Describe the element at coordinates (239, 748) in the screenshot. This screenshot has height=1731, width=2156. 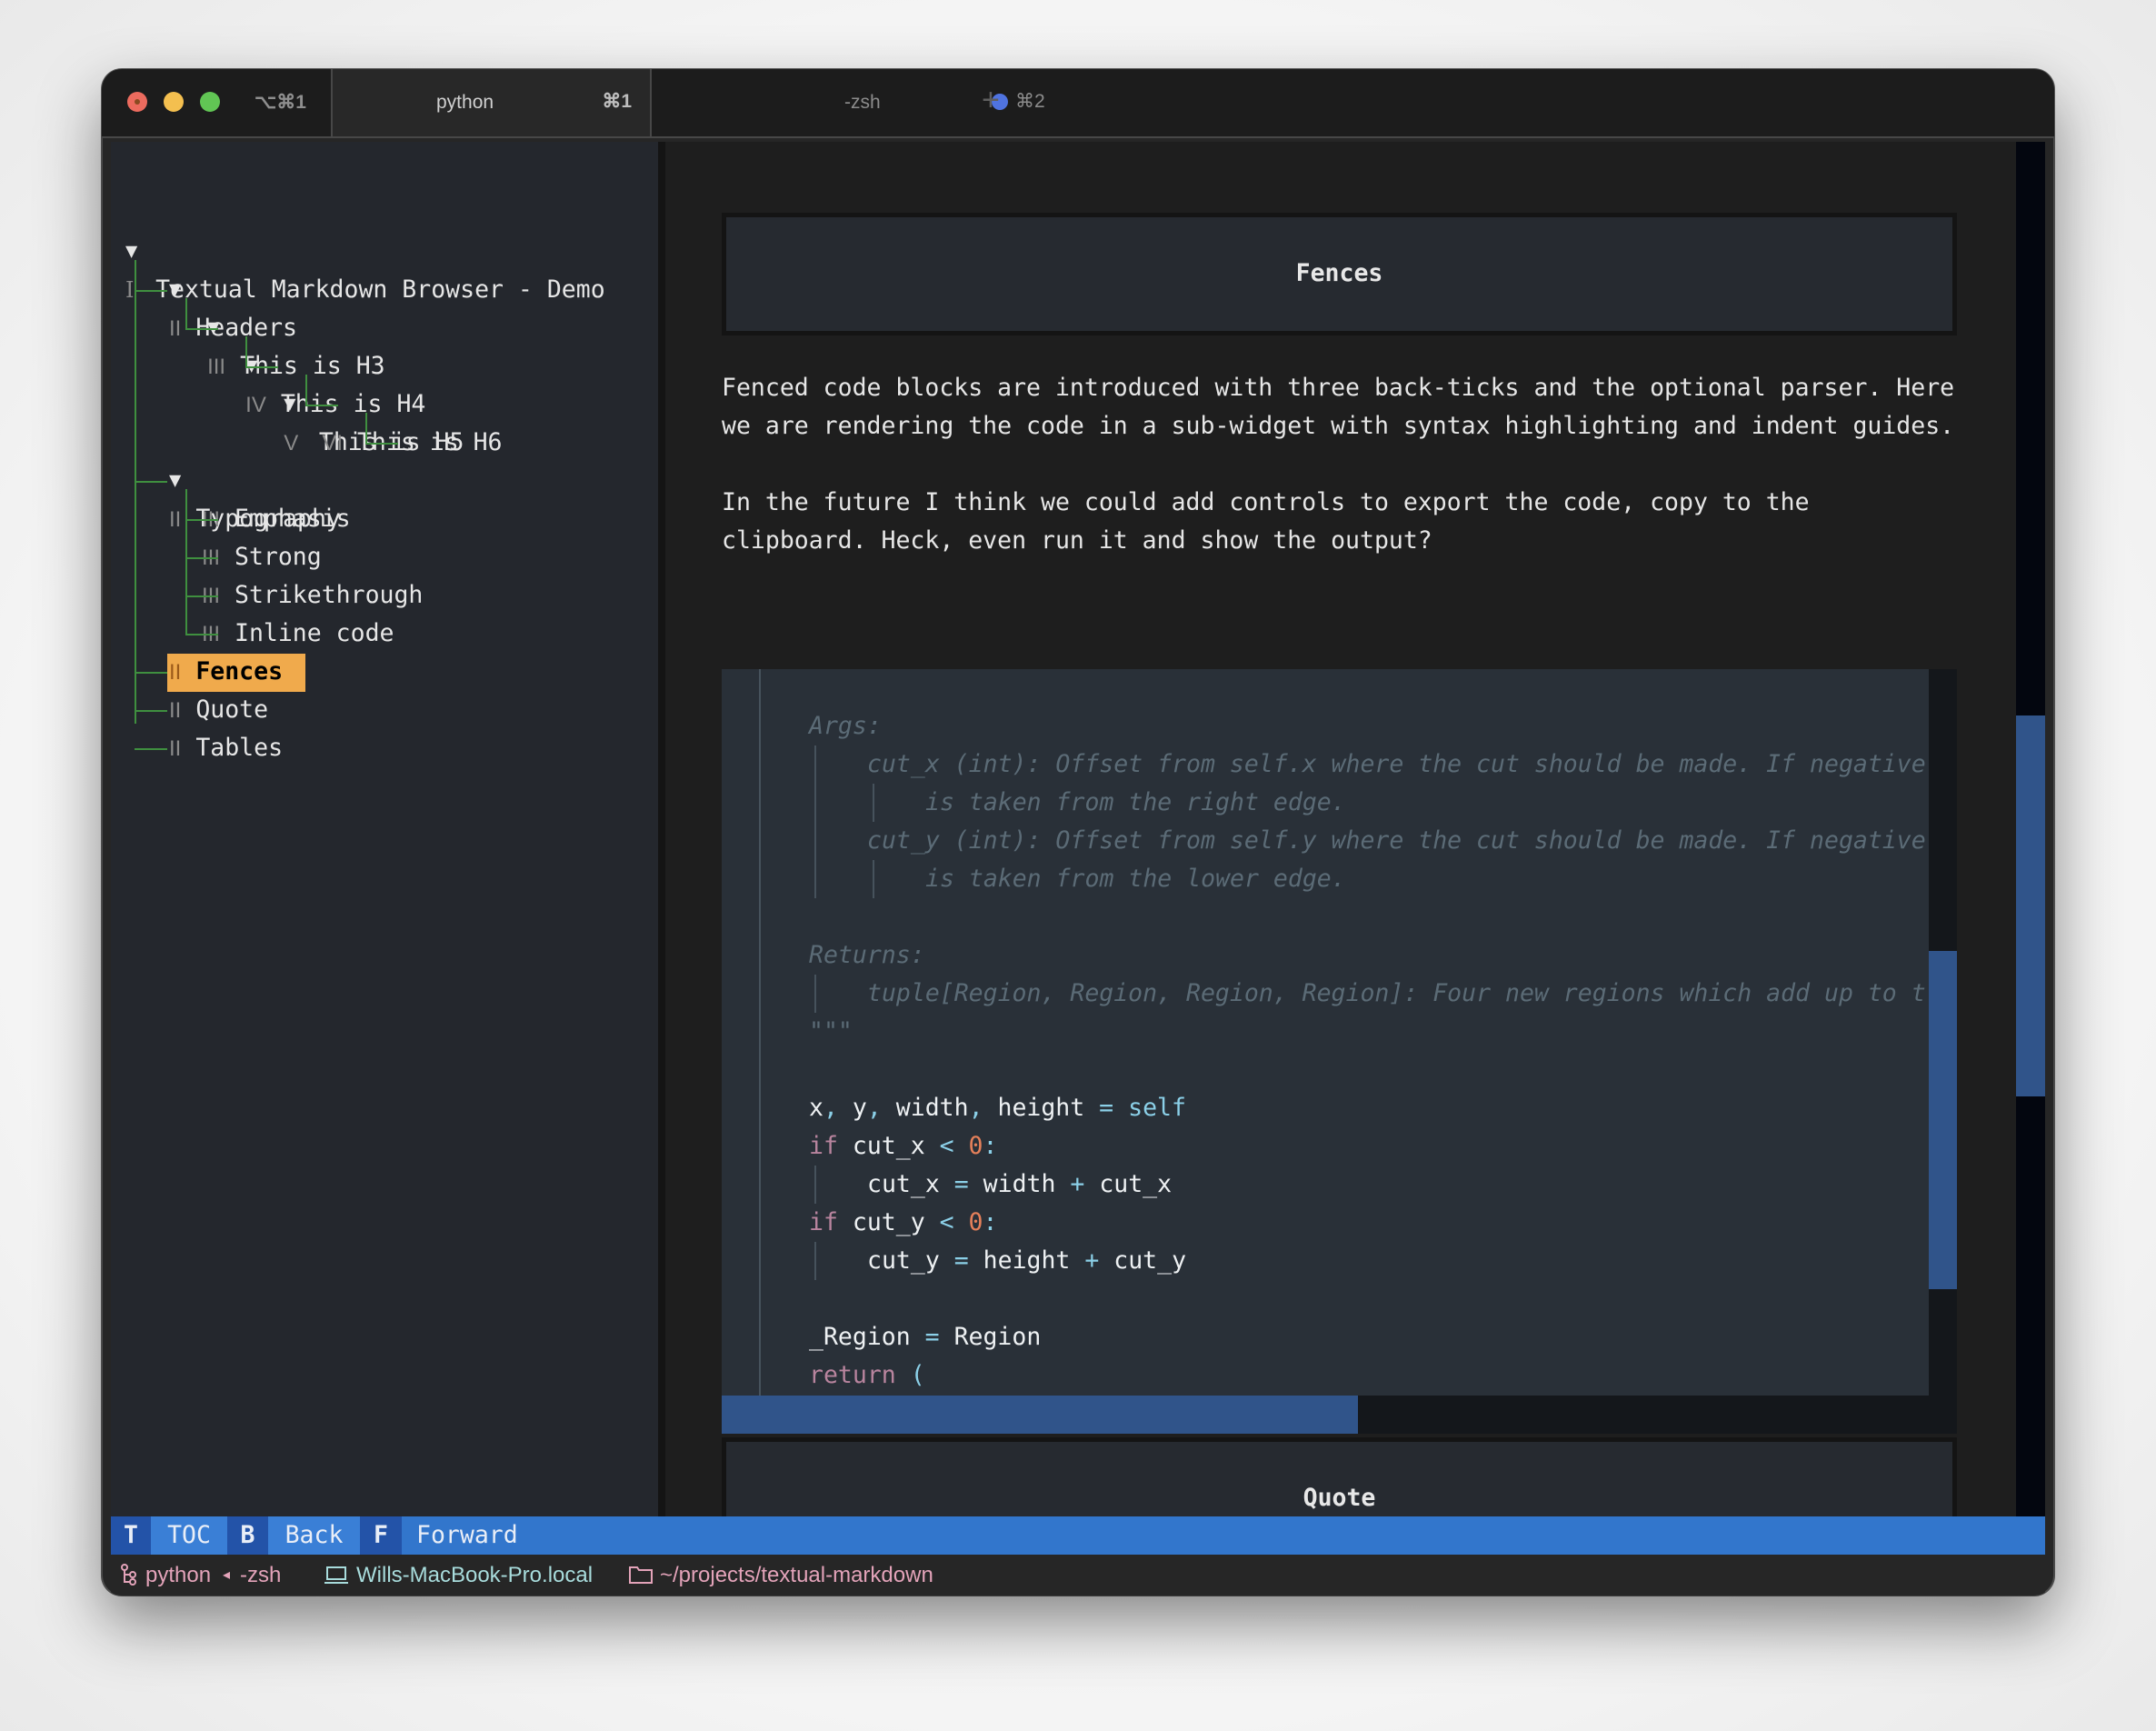
I see `toc-item-label: Tables` at that location.